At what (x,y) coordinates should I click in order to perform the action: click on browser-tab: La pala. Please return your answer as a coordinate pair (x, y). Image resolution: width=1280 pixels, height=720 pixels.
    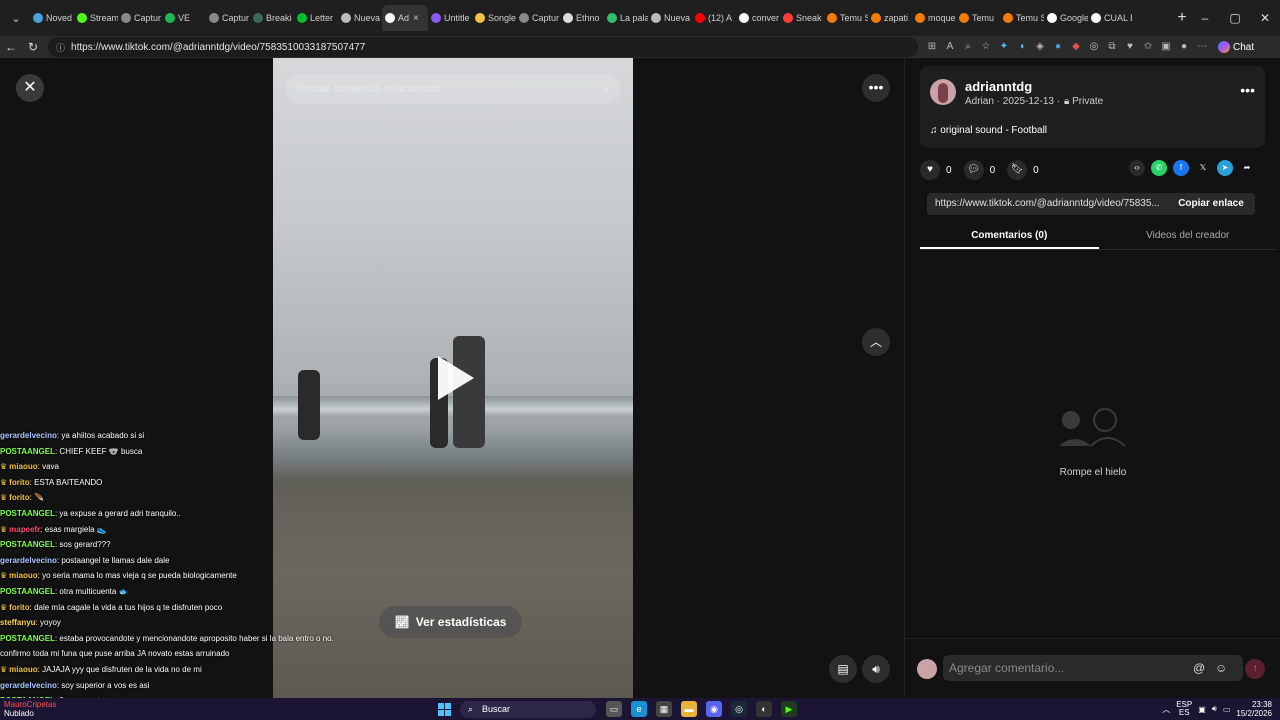
    Looking at the image, I should click on (626, 18).